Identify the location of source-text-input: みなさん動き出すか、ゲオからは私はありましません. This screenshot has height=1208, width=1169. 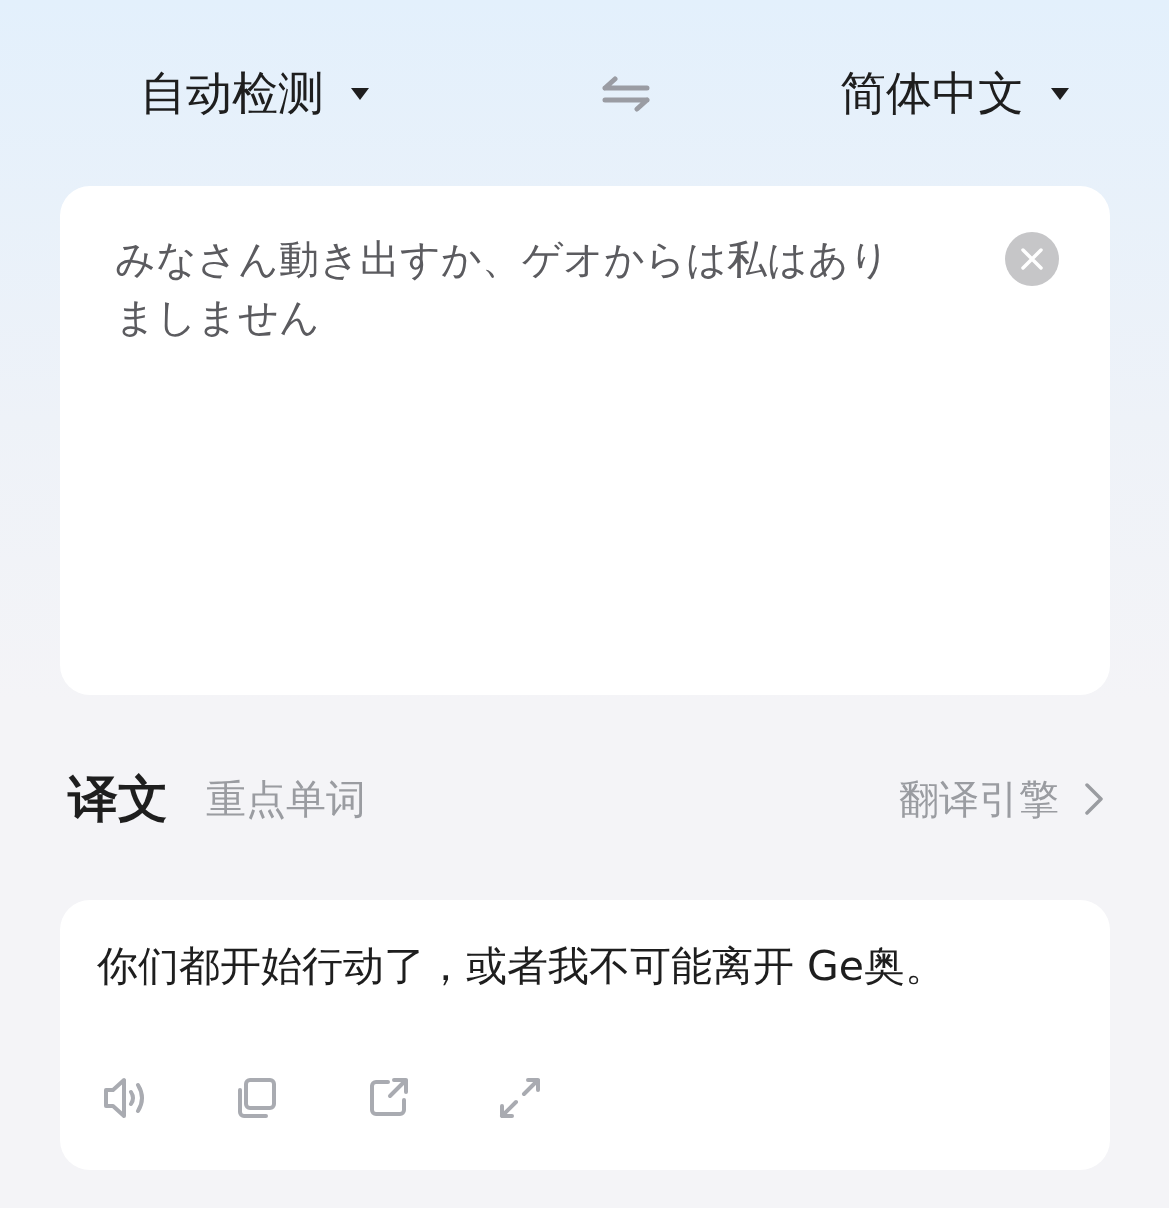
(517, 288).